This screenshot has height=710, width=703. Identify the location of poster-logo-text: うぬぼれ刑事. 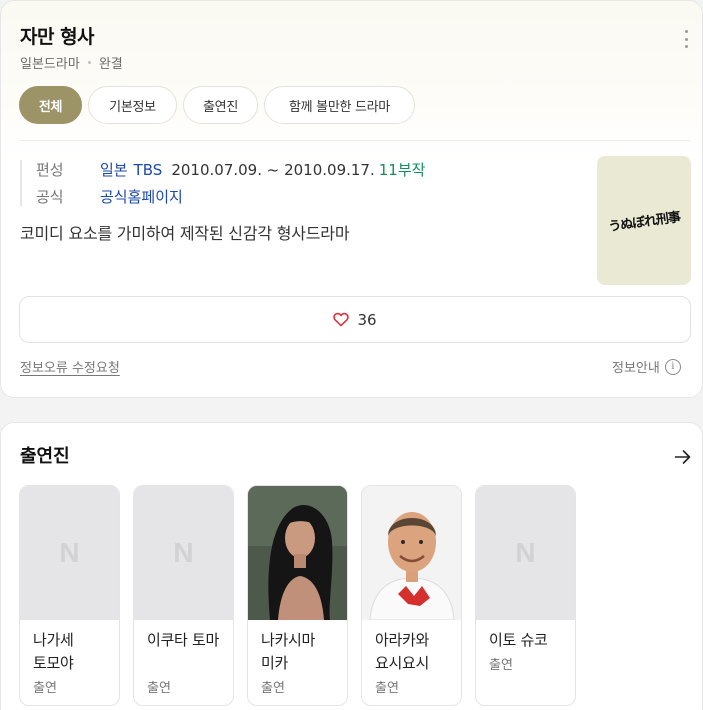
(644, 222).